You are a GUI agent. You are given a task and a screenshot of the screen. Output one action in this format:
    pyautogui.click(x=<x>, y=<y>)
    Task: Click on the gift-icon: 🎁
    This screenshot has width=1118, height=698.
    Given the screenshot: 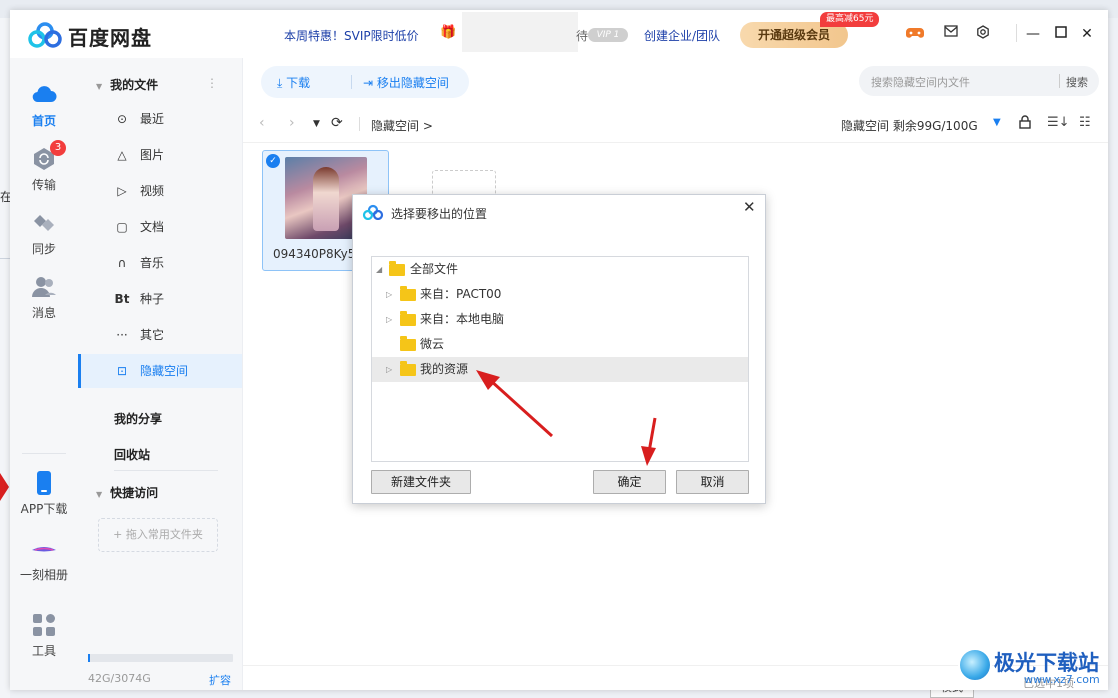 What is the action you would take?
    pyautogui.click(x=448, y=32)
    